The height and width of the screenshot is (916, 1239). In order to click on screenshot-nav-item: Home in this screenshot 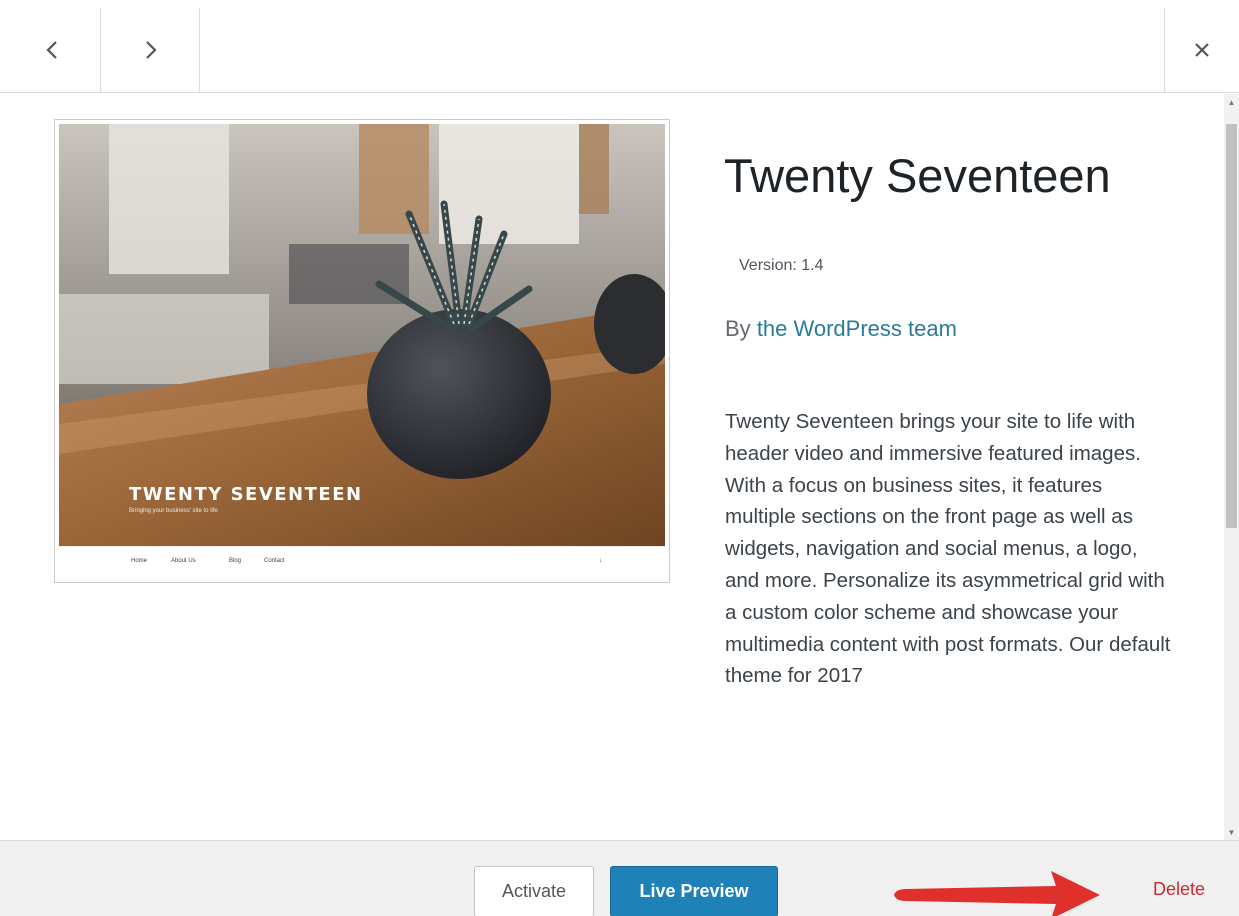, I will do `click(139, 561)`.